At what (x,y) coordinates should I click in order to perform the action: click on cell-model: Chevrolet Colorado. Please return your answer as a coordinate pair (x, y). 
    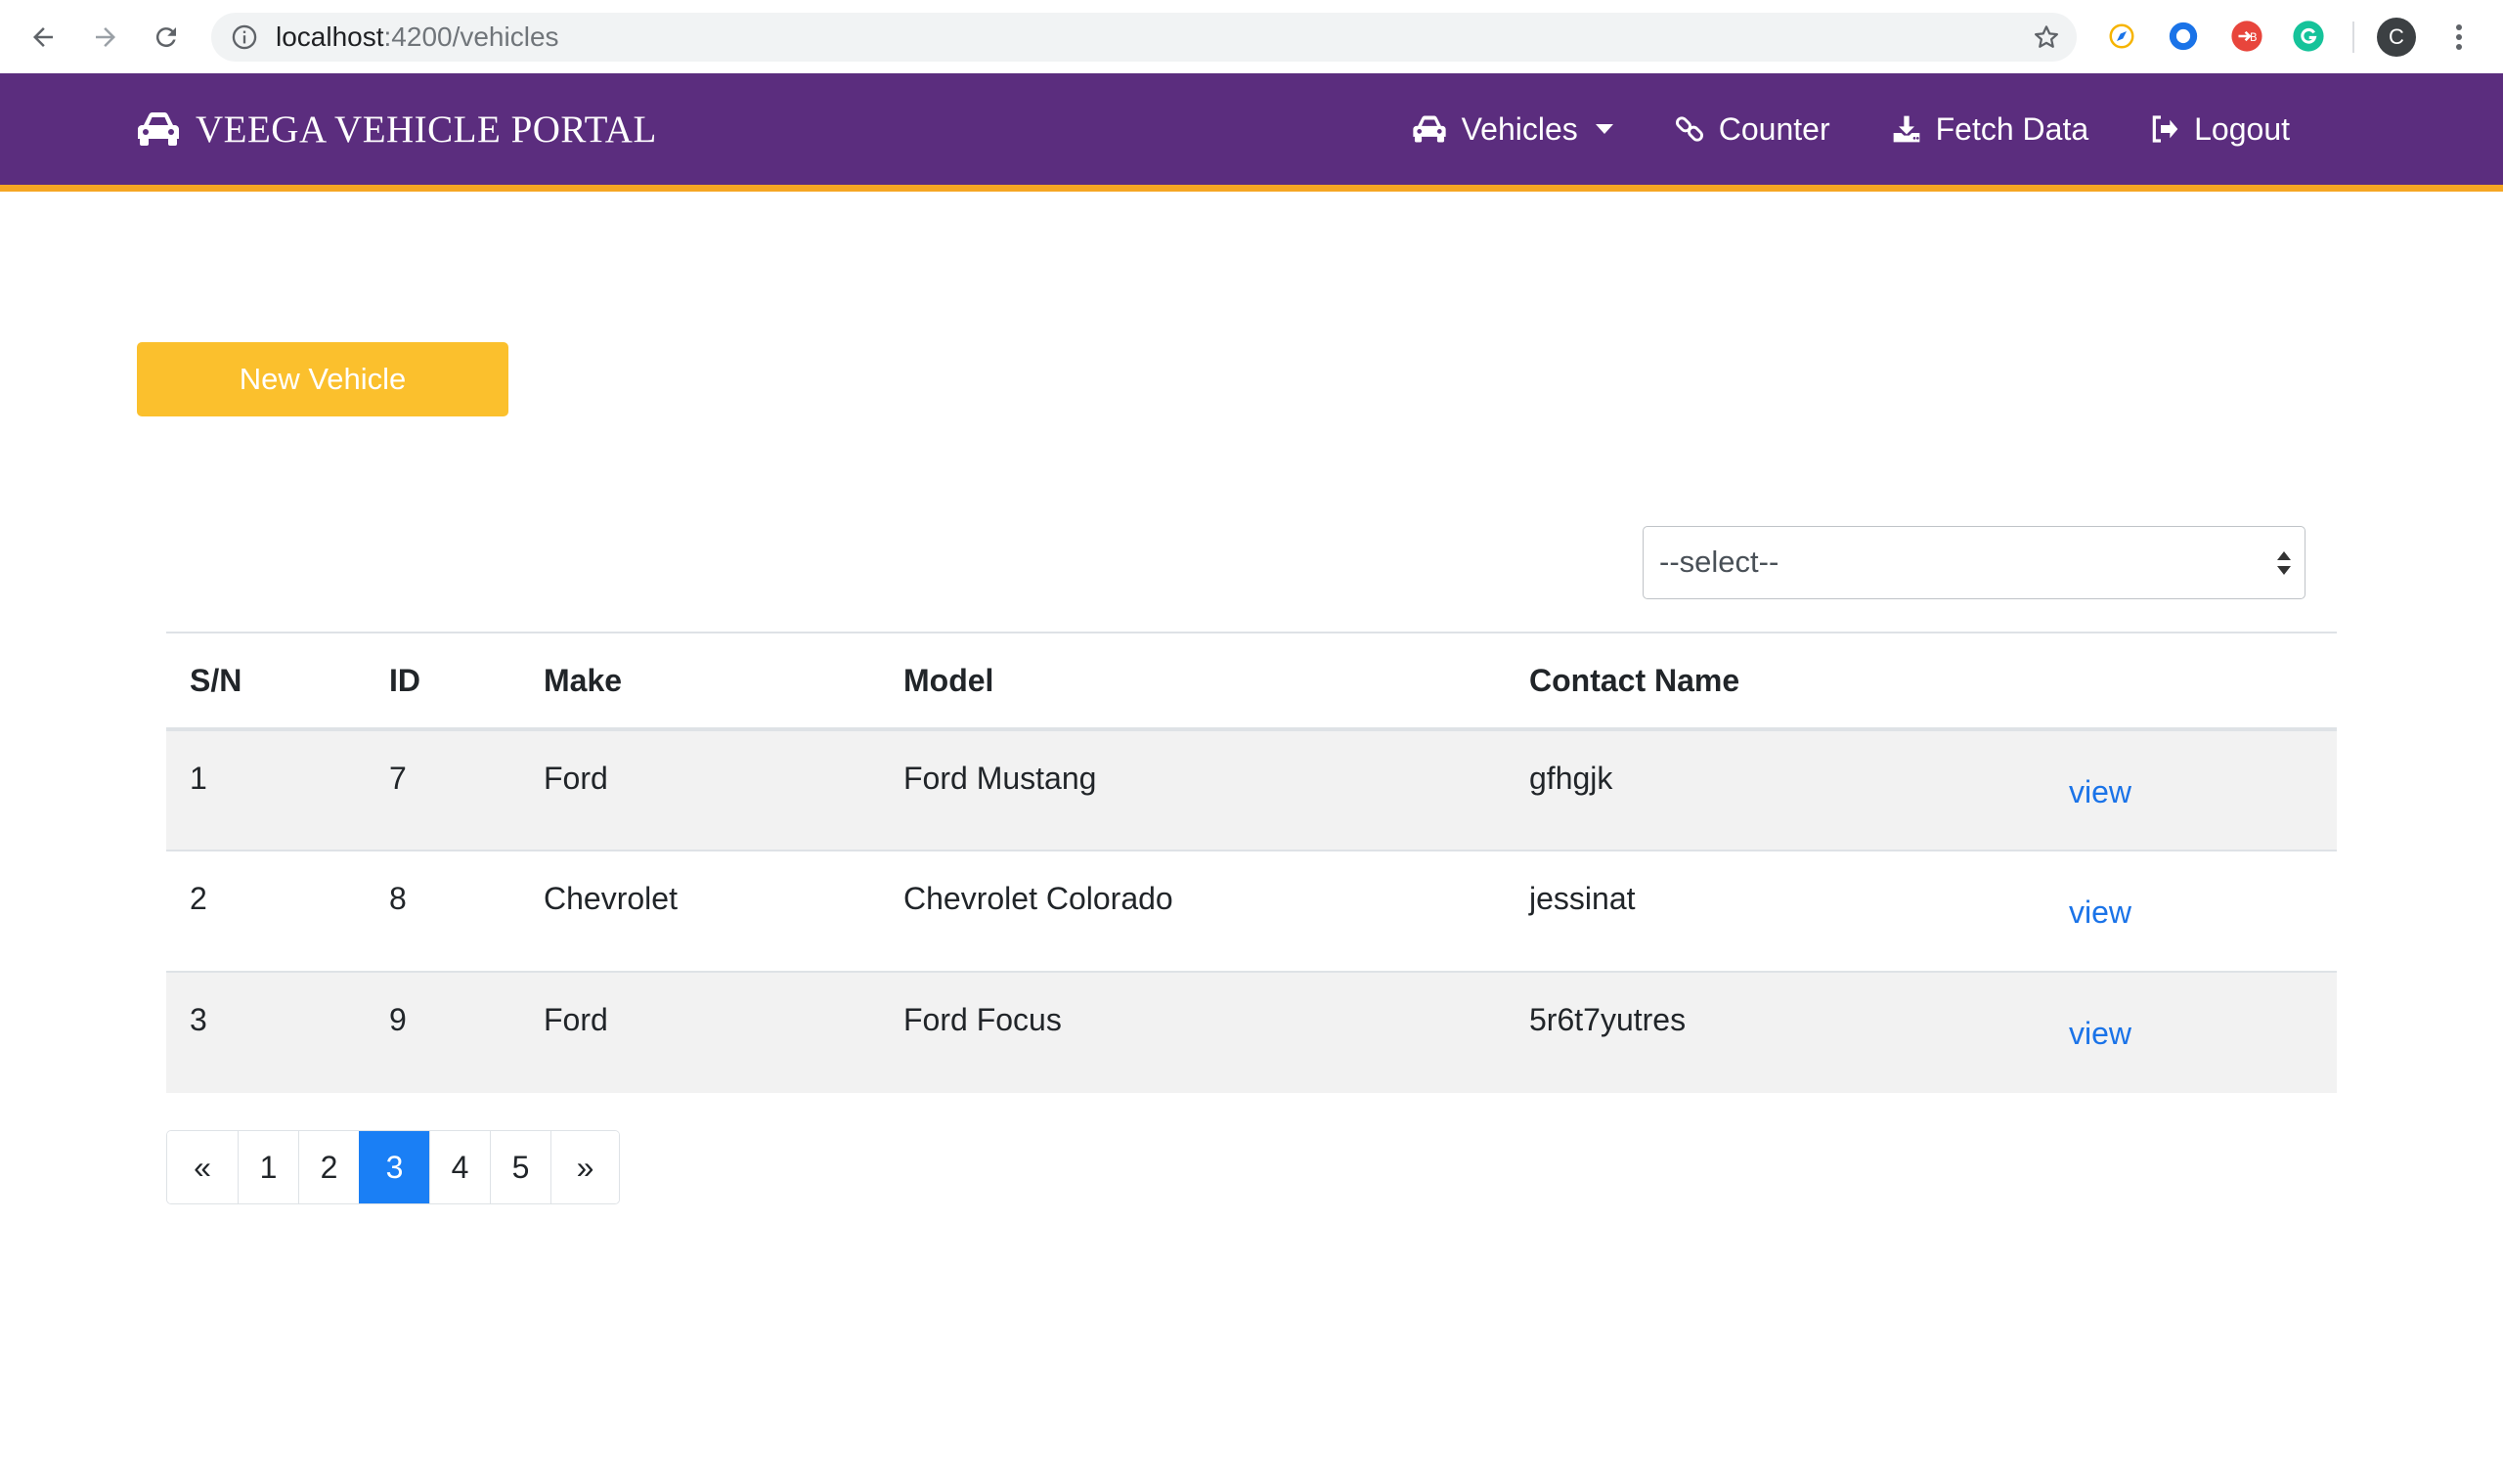
    Looking at the image, I should click on (1193, 911).